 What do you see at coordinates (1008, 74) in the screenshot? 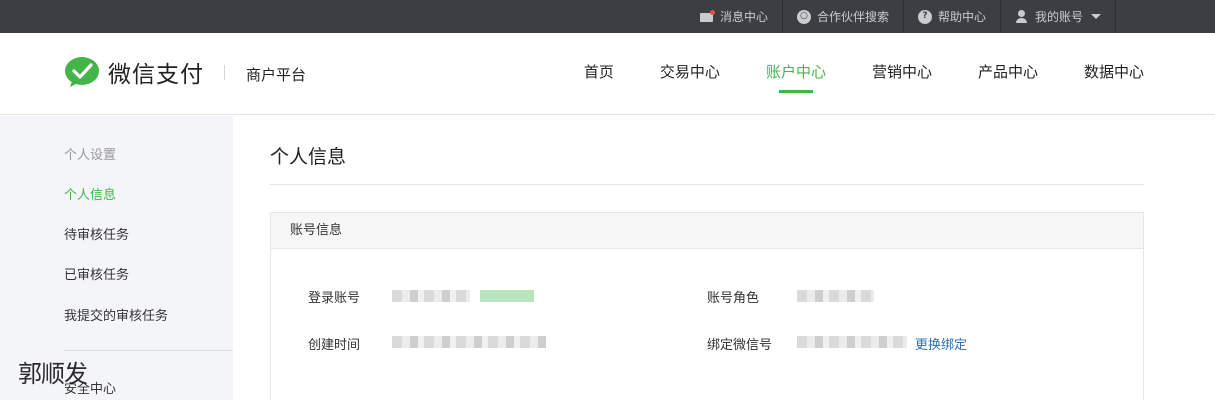
I see `nav-products: 产品中心` at bounding box center [1008, 74].